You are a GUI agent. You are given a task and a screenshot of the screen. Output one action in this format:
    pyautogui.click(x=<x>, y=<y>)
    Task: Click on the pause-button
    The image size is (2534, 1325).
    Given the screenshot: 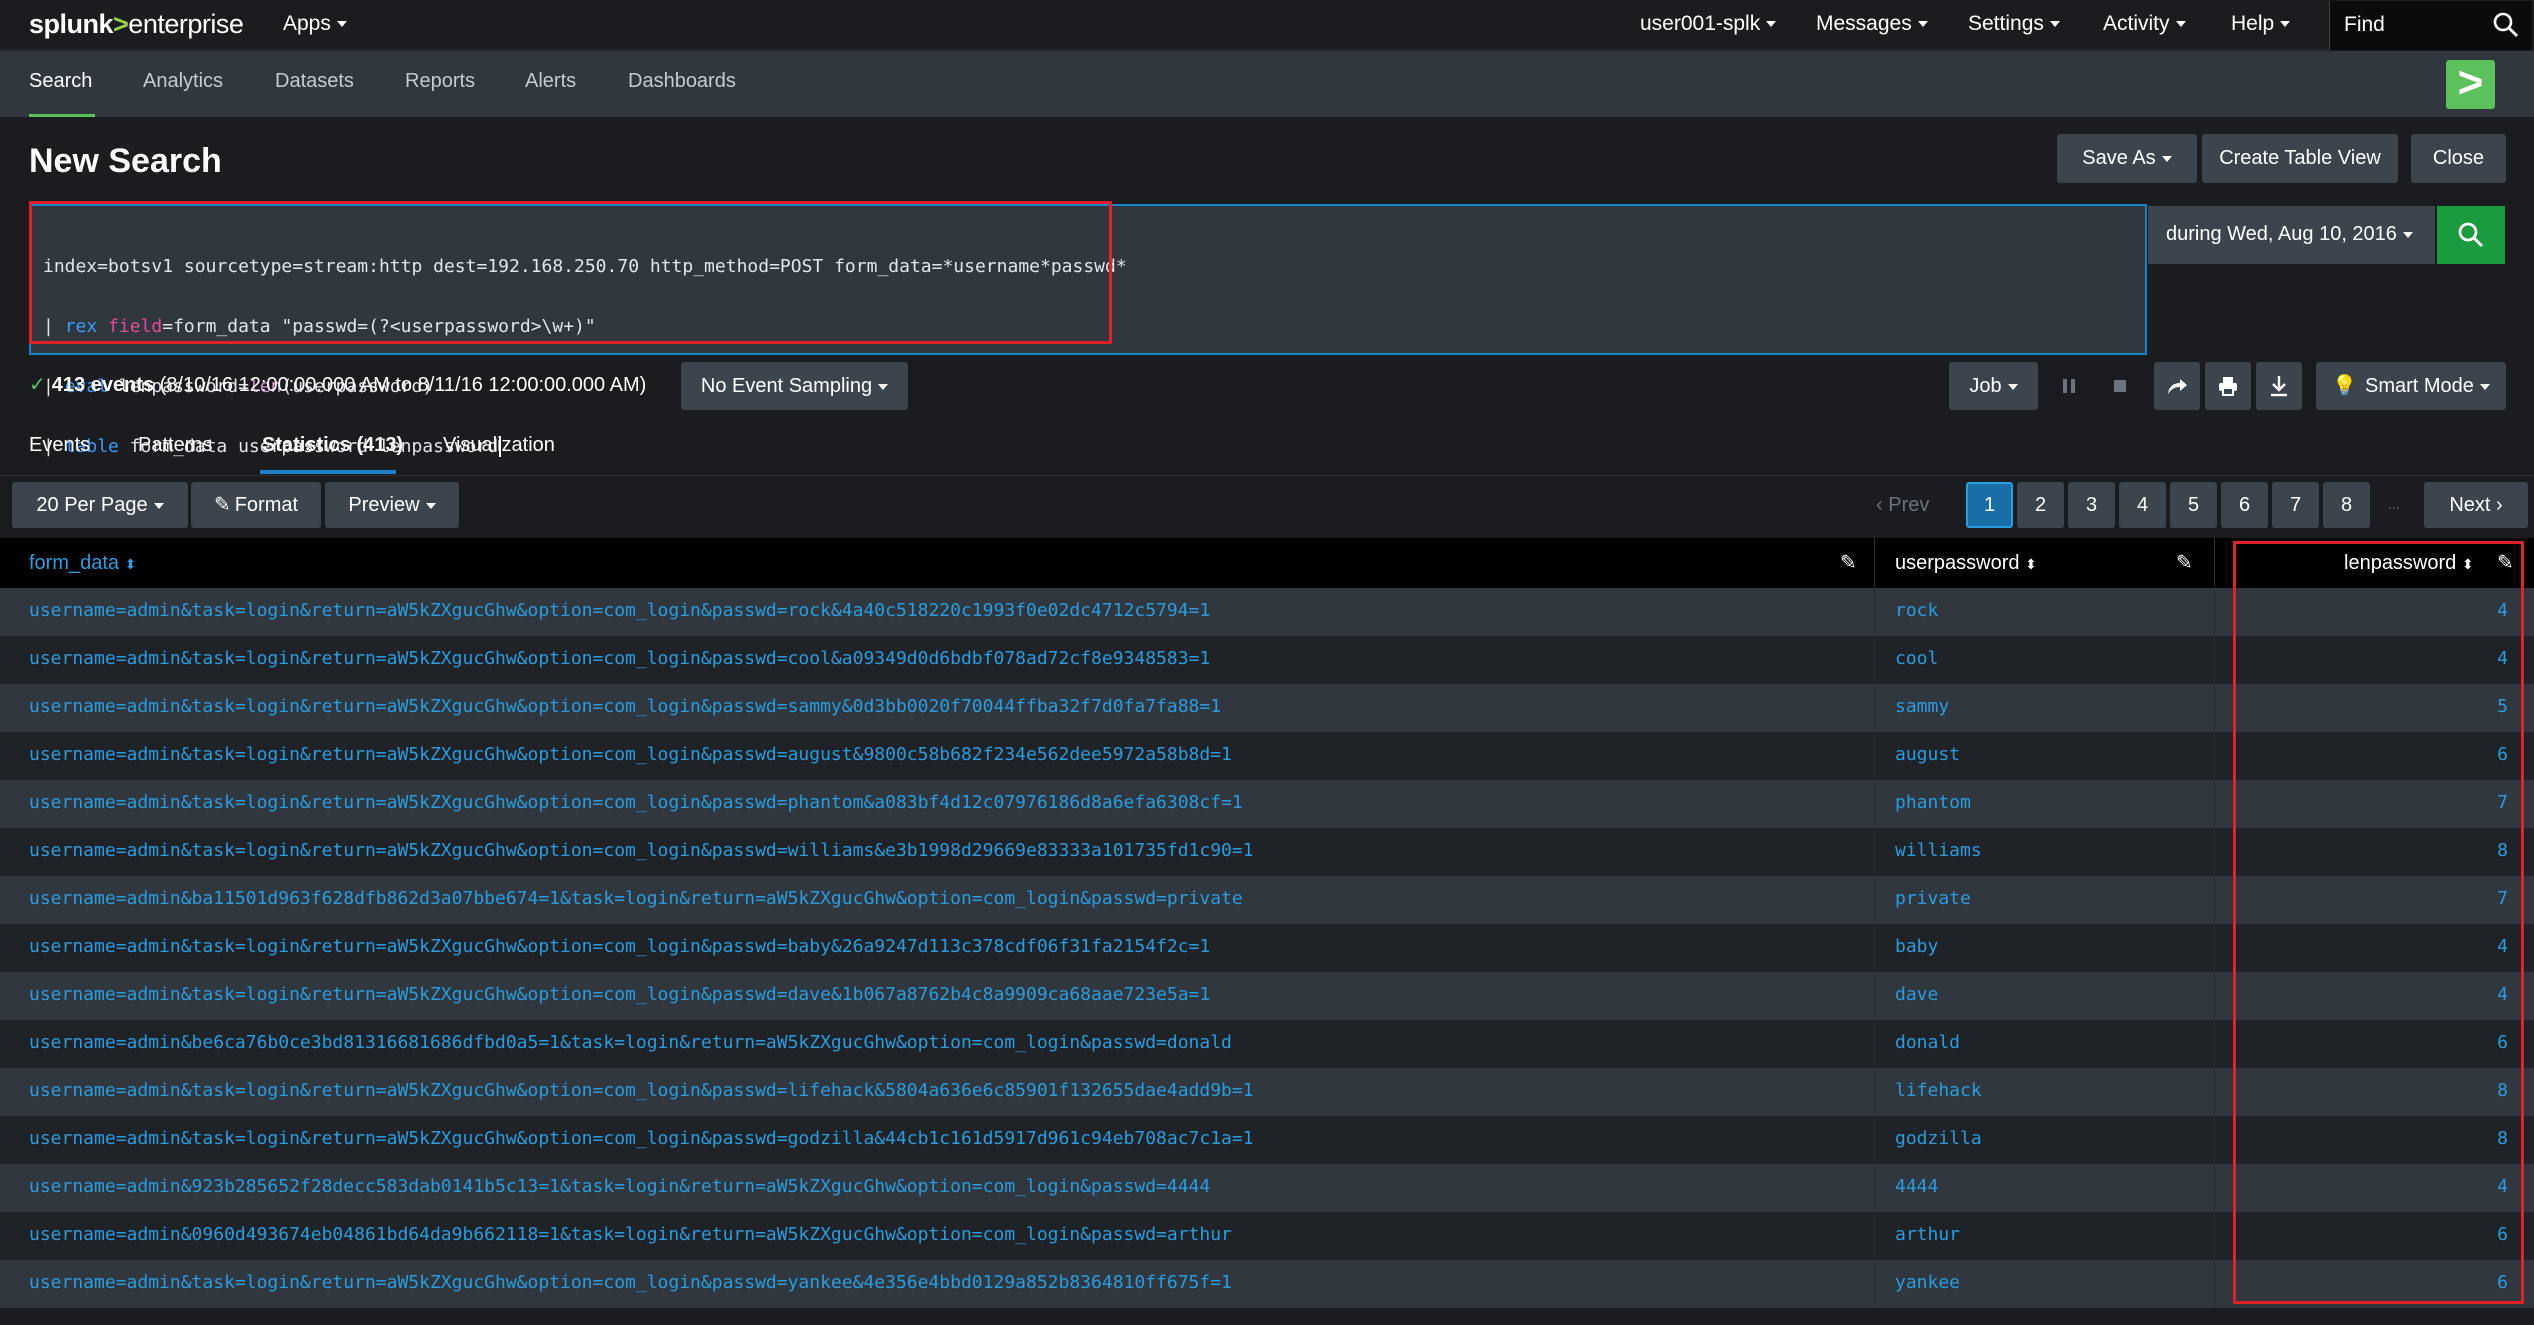 What is the action you would take?
    pyautogui.click(x=2069, y=386)
    